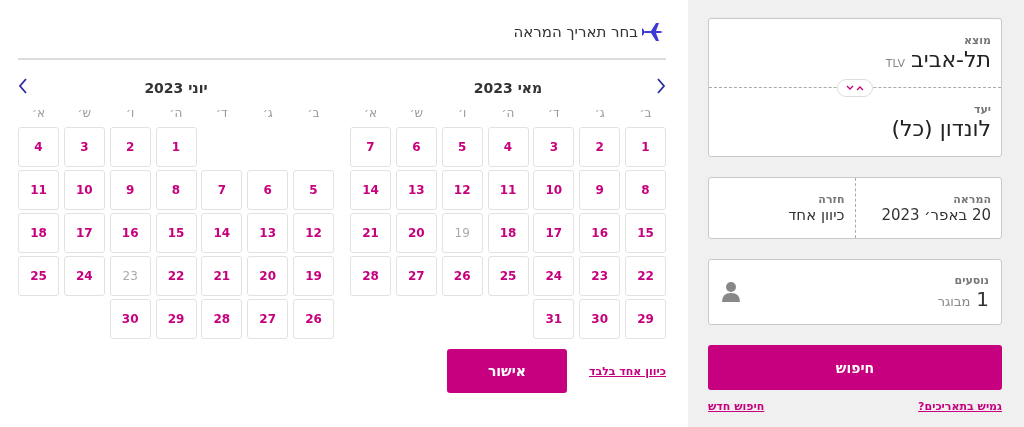 This screenshot has width=1024, height=427. What do you see at coordinates (928, 214) in the screenshot?
I see `departure-date: 20 באפר׳ 2023` at bounding box center [928, 214].